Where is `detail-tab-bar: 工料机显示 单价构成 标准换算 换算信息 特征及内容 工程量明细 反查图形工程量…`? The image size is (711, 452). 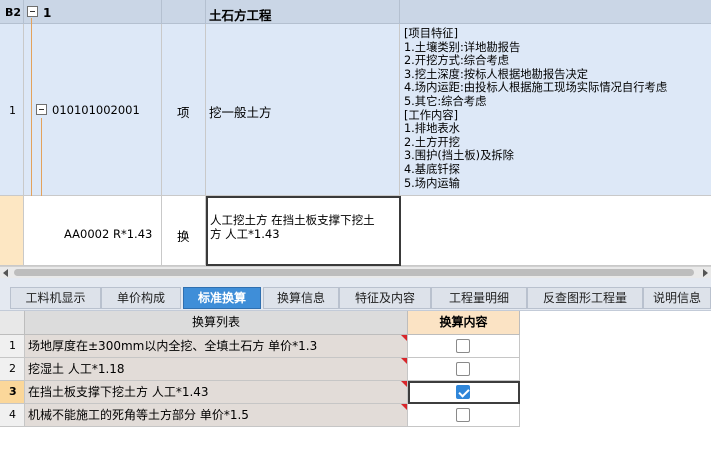 detail-tab-bar: 工料机显示 单价构成 标准换算 换算信息 特征及内容 工程量明细 反查图形工程量… is located at coordinates (355, 294).